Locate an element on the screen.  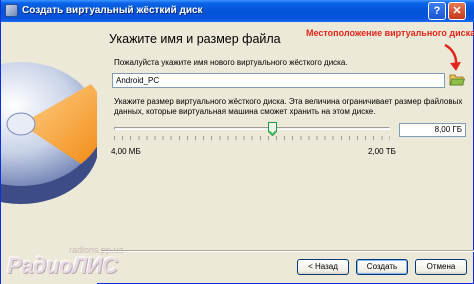
location-annotation: Местоположение виртуального диска is located at coordinates (390, 33).